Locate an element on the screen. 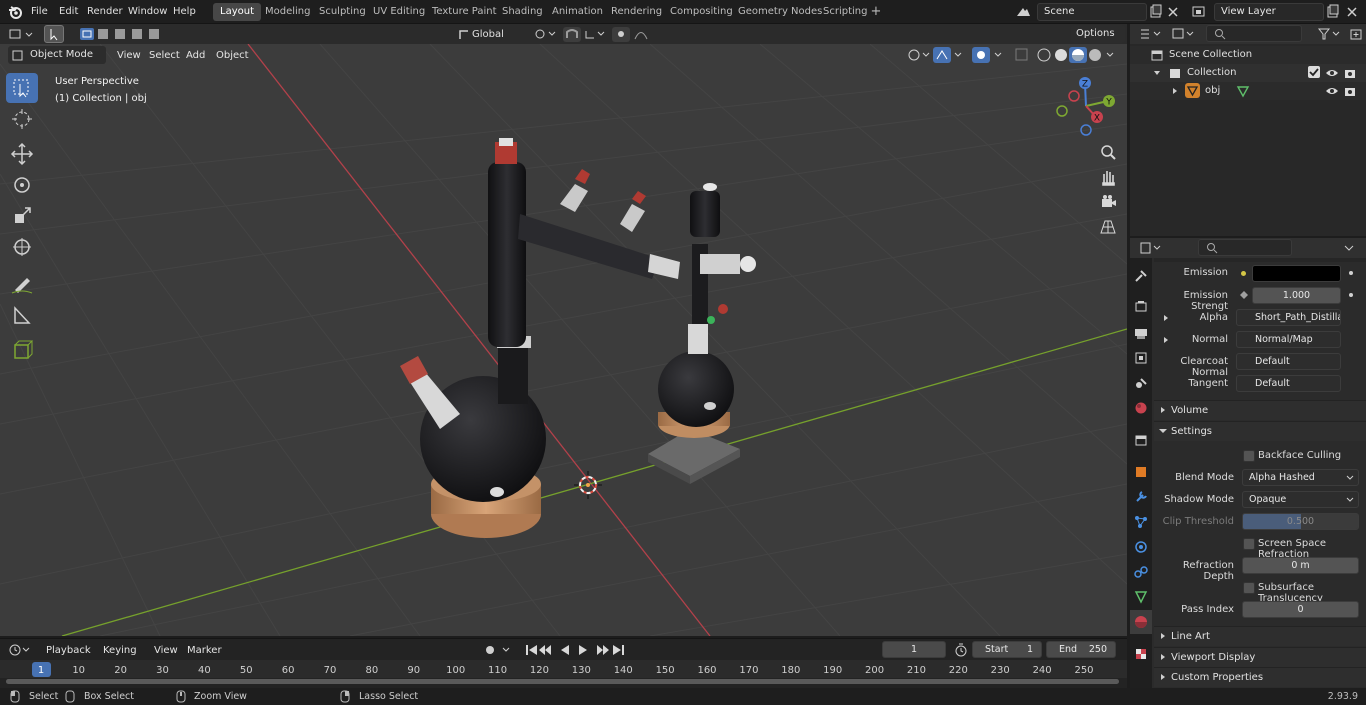 The height and width of the screenshot is (705, 1366). new-view-layer-icon is located at coordinates (1333, 12).